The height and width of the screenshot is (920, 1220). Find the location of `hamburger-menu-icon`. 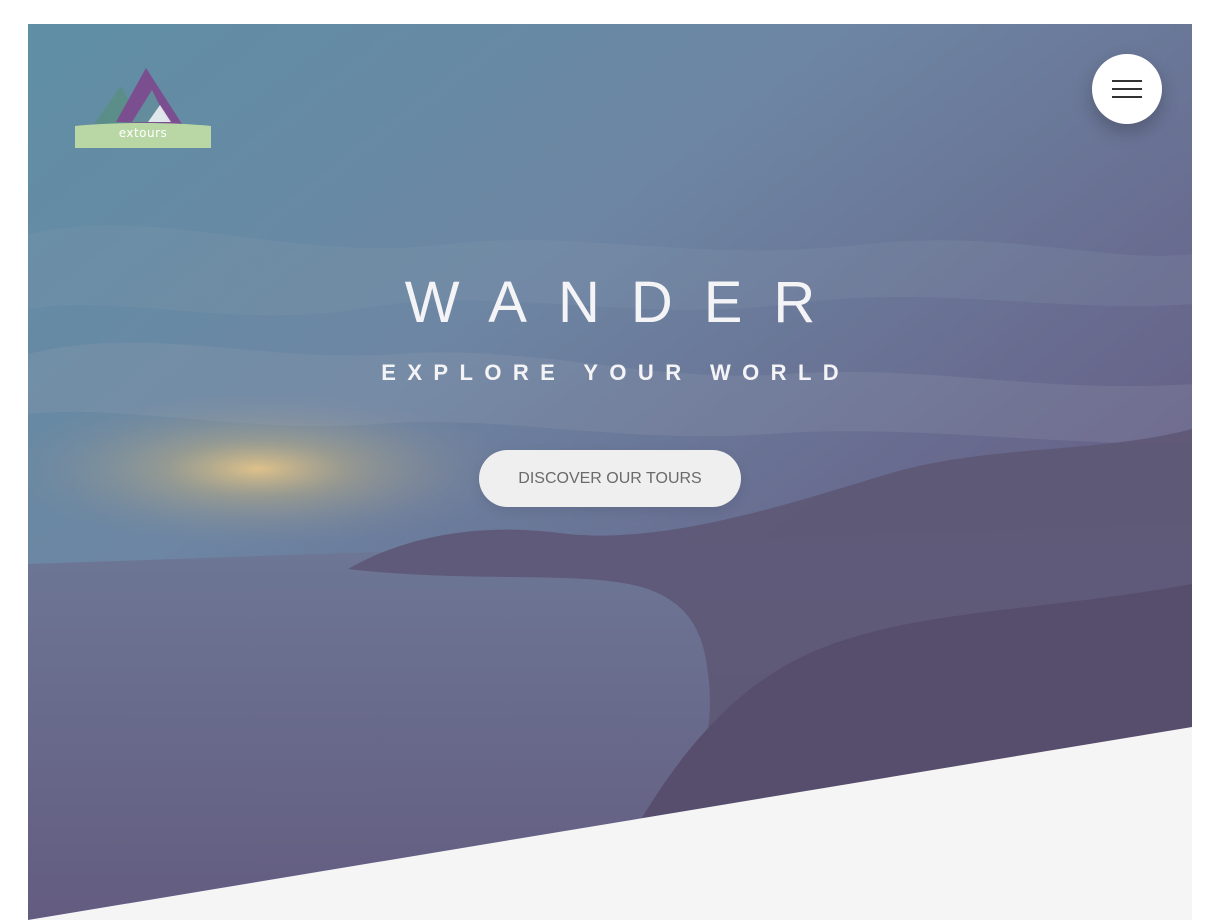

hamburger-menu-icon is located at coordinates (1127, 89).